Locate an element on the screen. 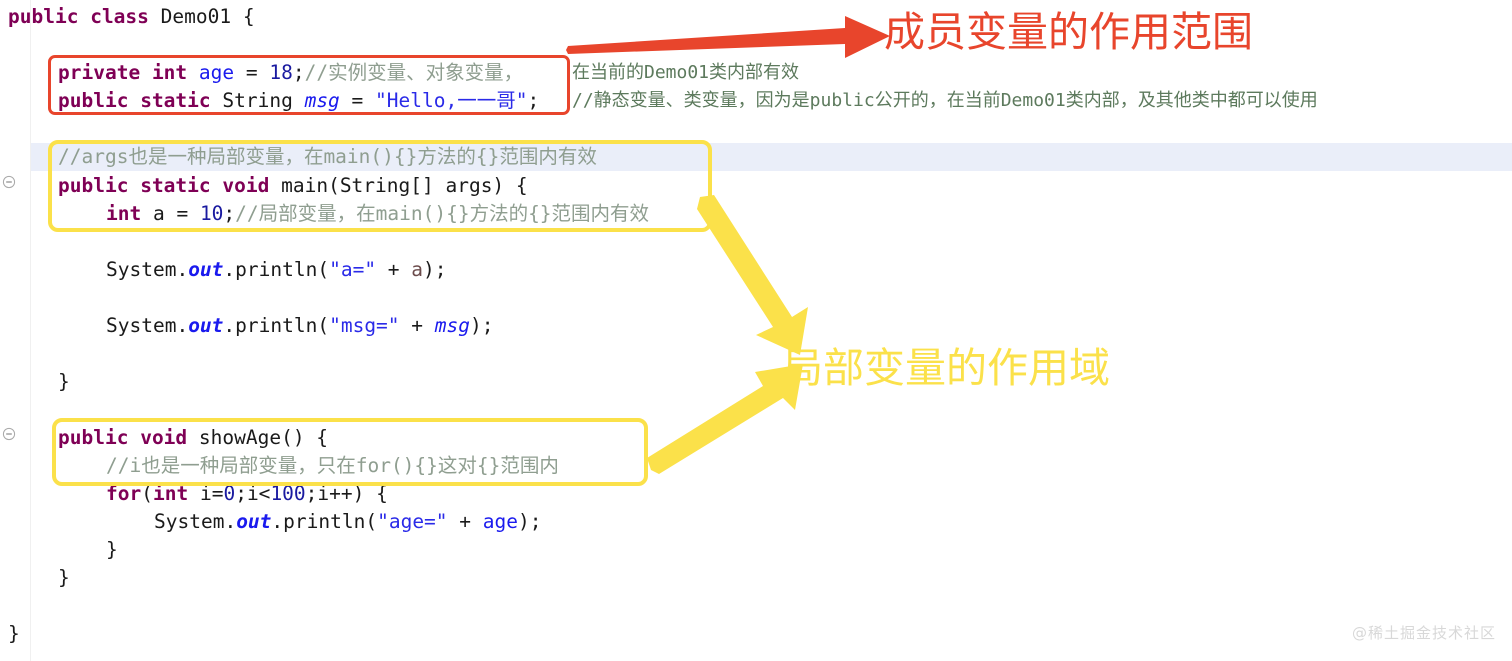 This screenshot has width=1512, height=661. code-line-showage-close-brace: } is located at coordinates (64, 578).